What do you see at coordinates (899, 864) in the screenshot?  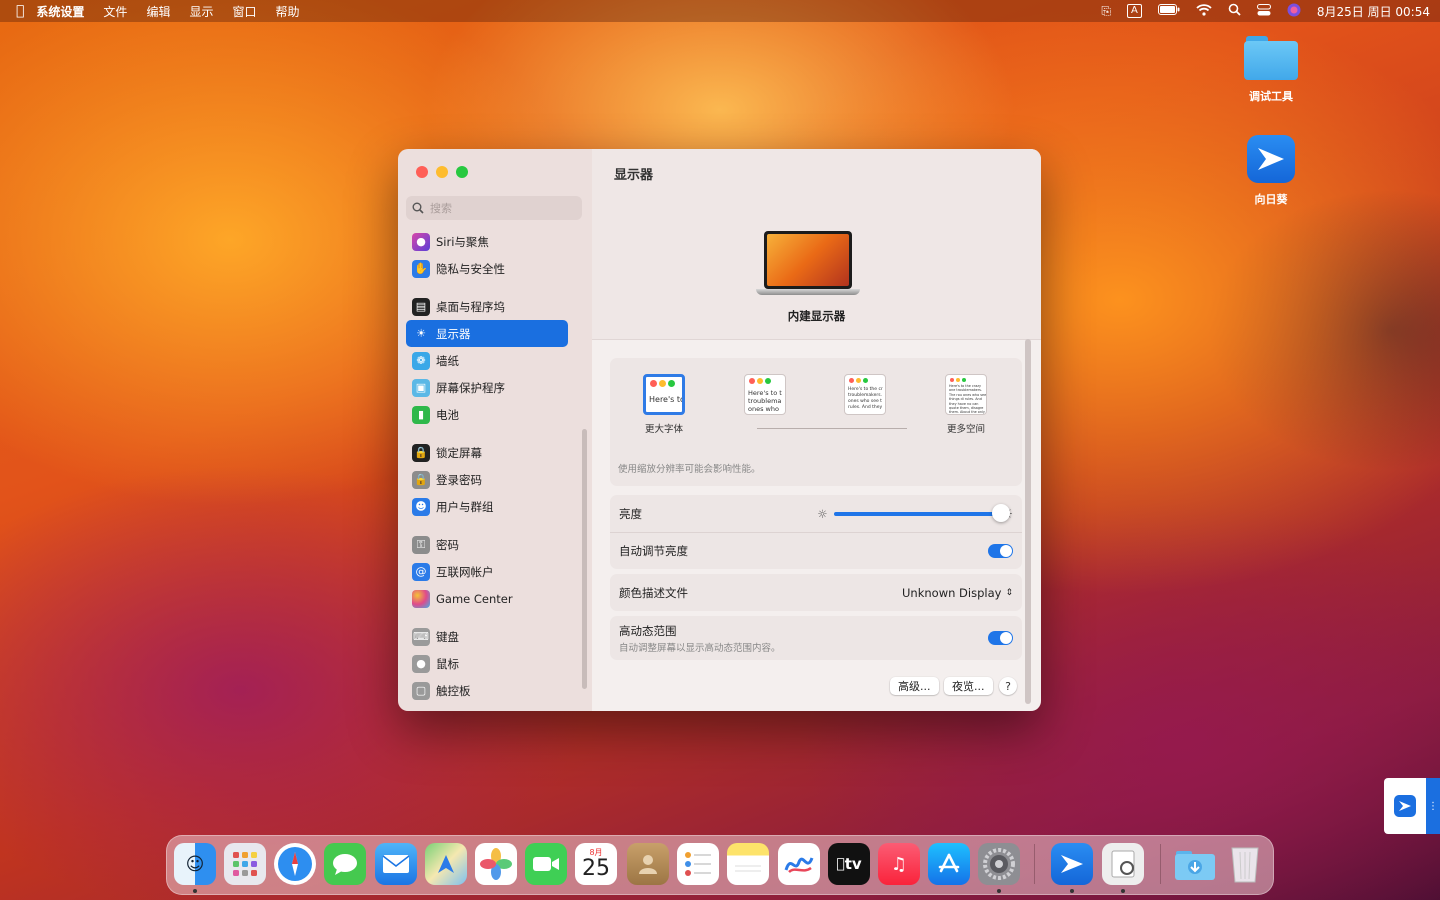 I see `music-icon: ♫` at bounding box center [899, 864].